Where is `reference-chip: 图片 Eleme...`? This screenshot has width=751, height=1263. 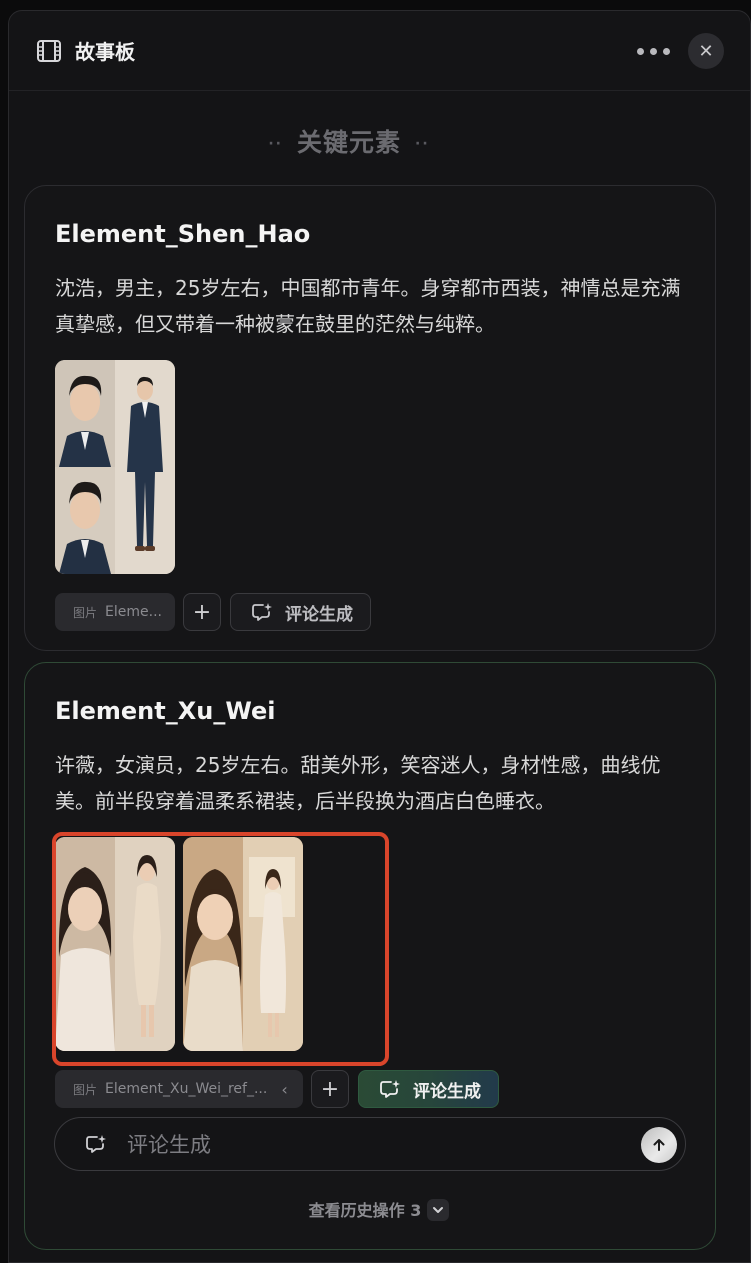
reference-chip: 图片 Eleme... is located at coordinates (115, 612).